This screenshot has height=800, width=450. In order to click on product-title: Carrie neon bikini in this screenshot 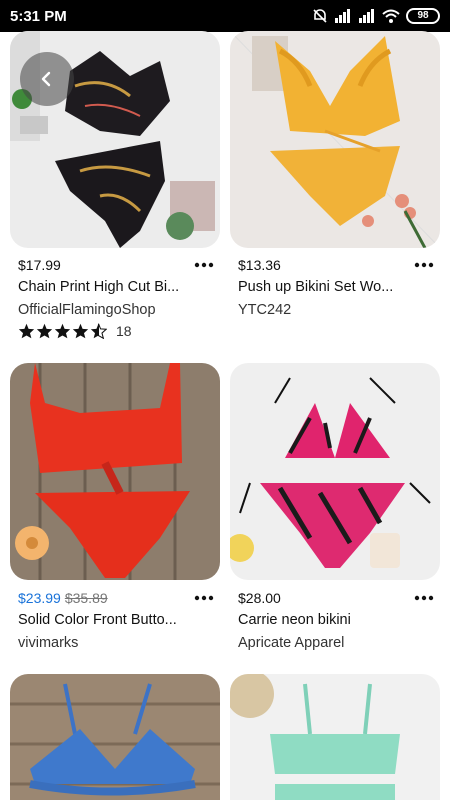, I will do `click(294, 620)`.